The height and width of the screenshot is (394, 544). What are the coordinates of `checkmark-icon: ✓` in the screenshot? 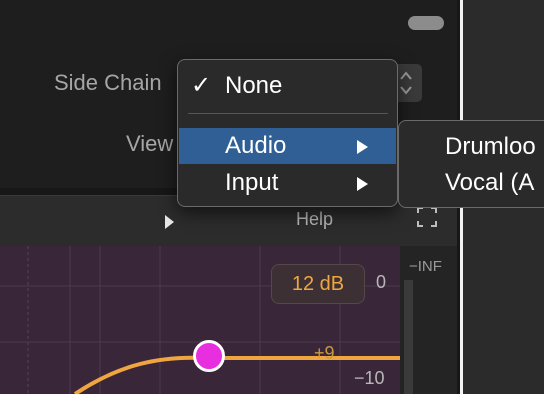 It's located at (201, 85).